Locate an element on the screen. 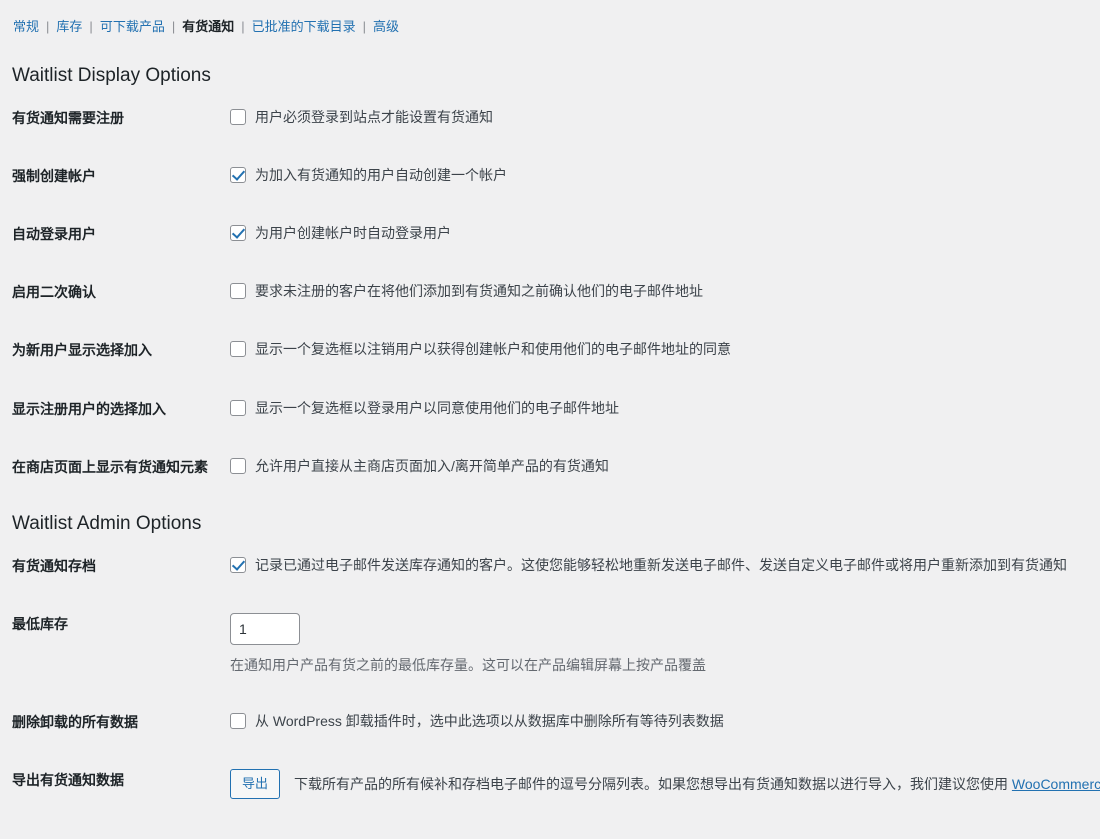 This screenshot has height=839, width=1100. settings-row-control: 为用户创建帐户时自动登录用户 is located at coordinates (665, 234).